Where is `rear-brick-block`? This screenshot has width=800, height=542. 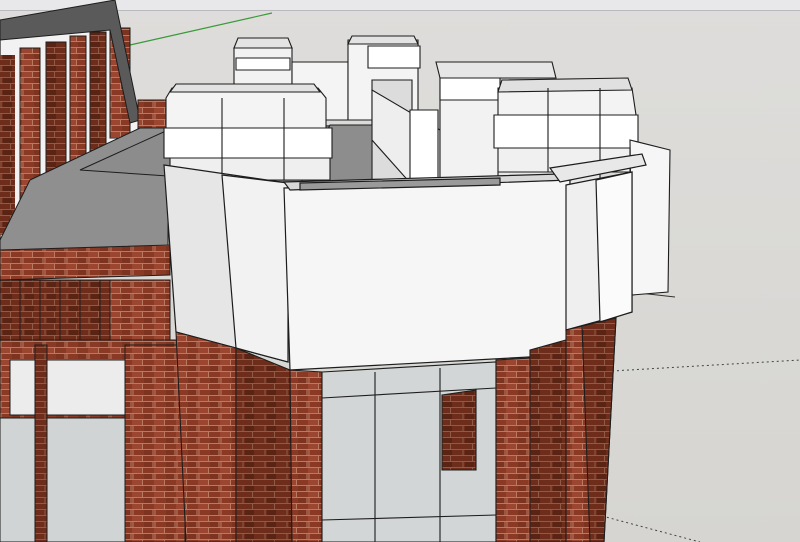
rear-brick-block is located at coordinates (153, 115).